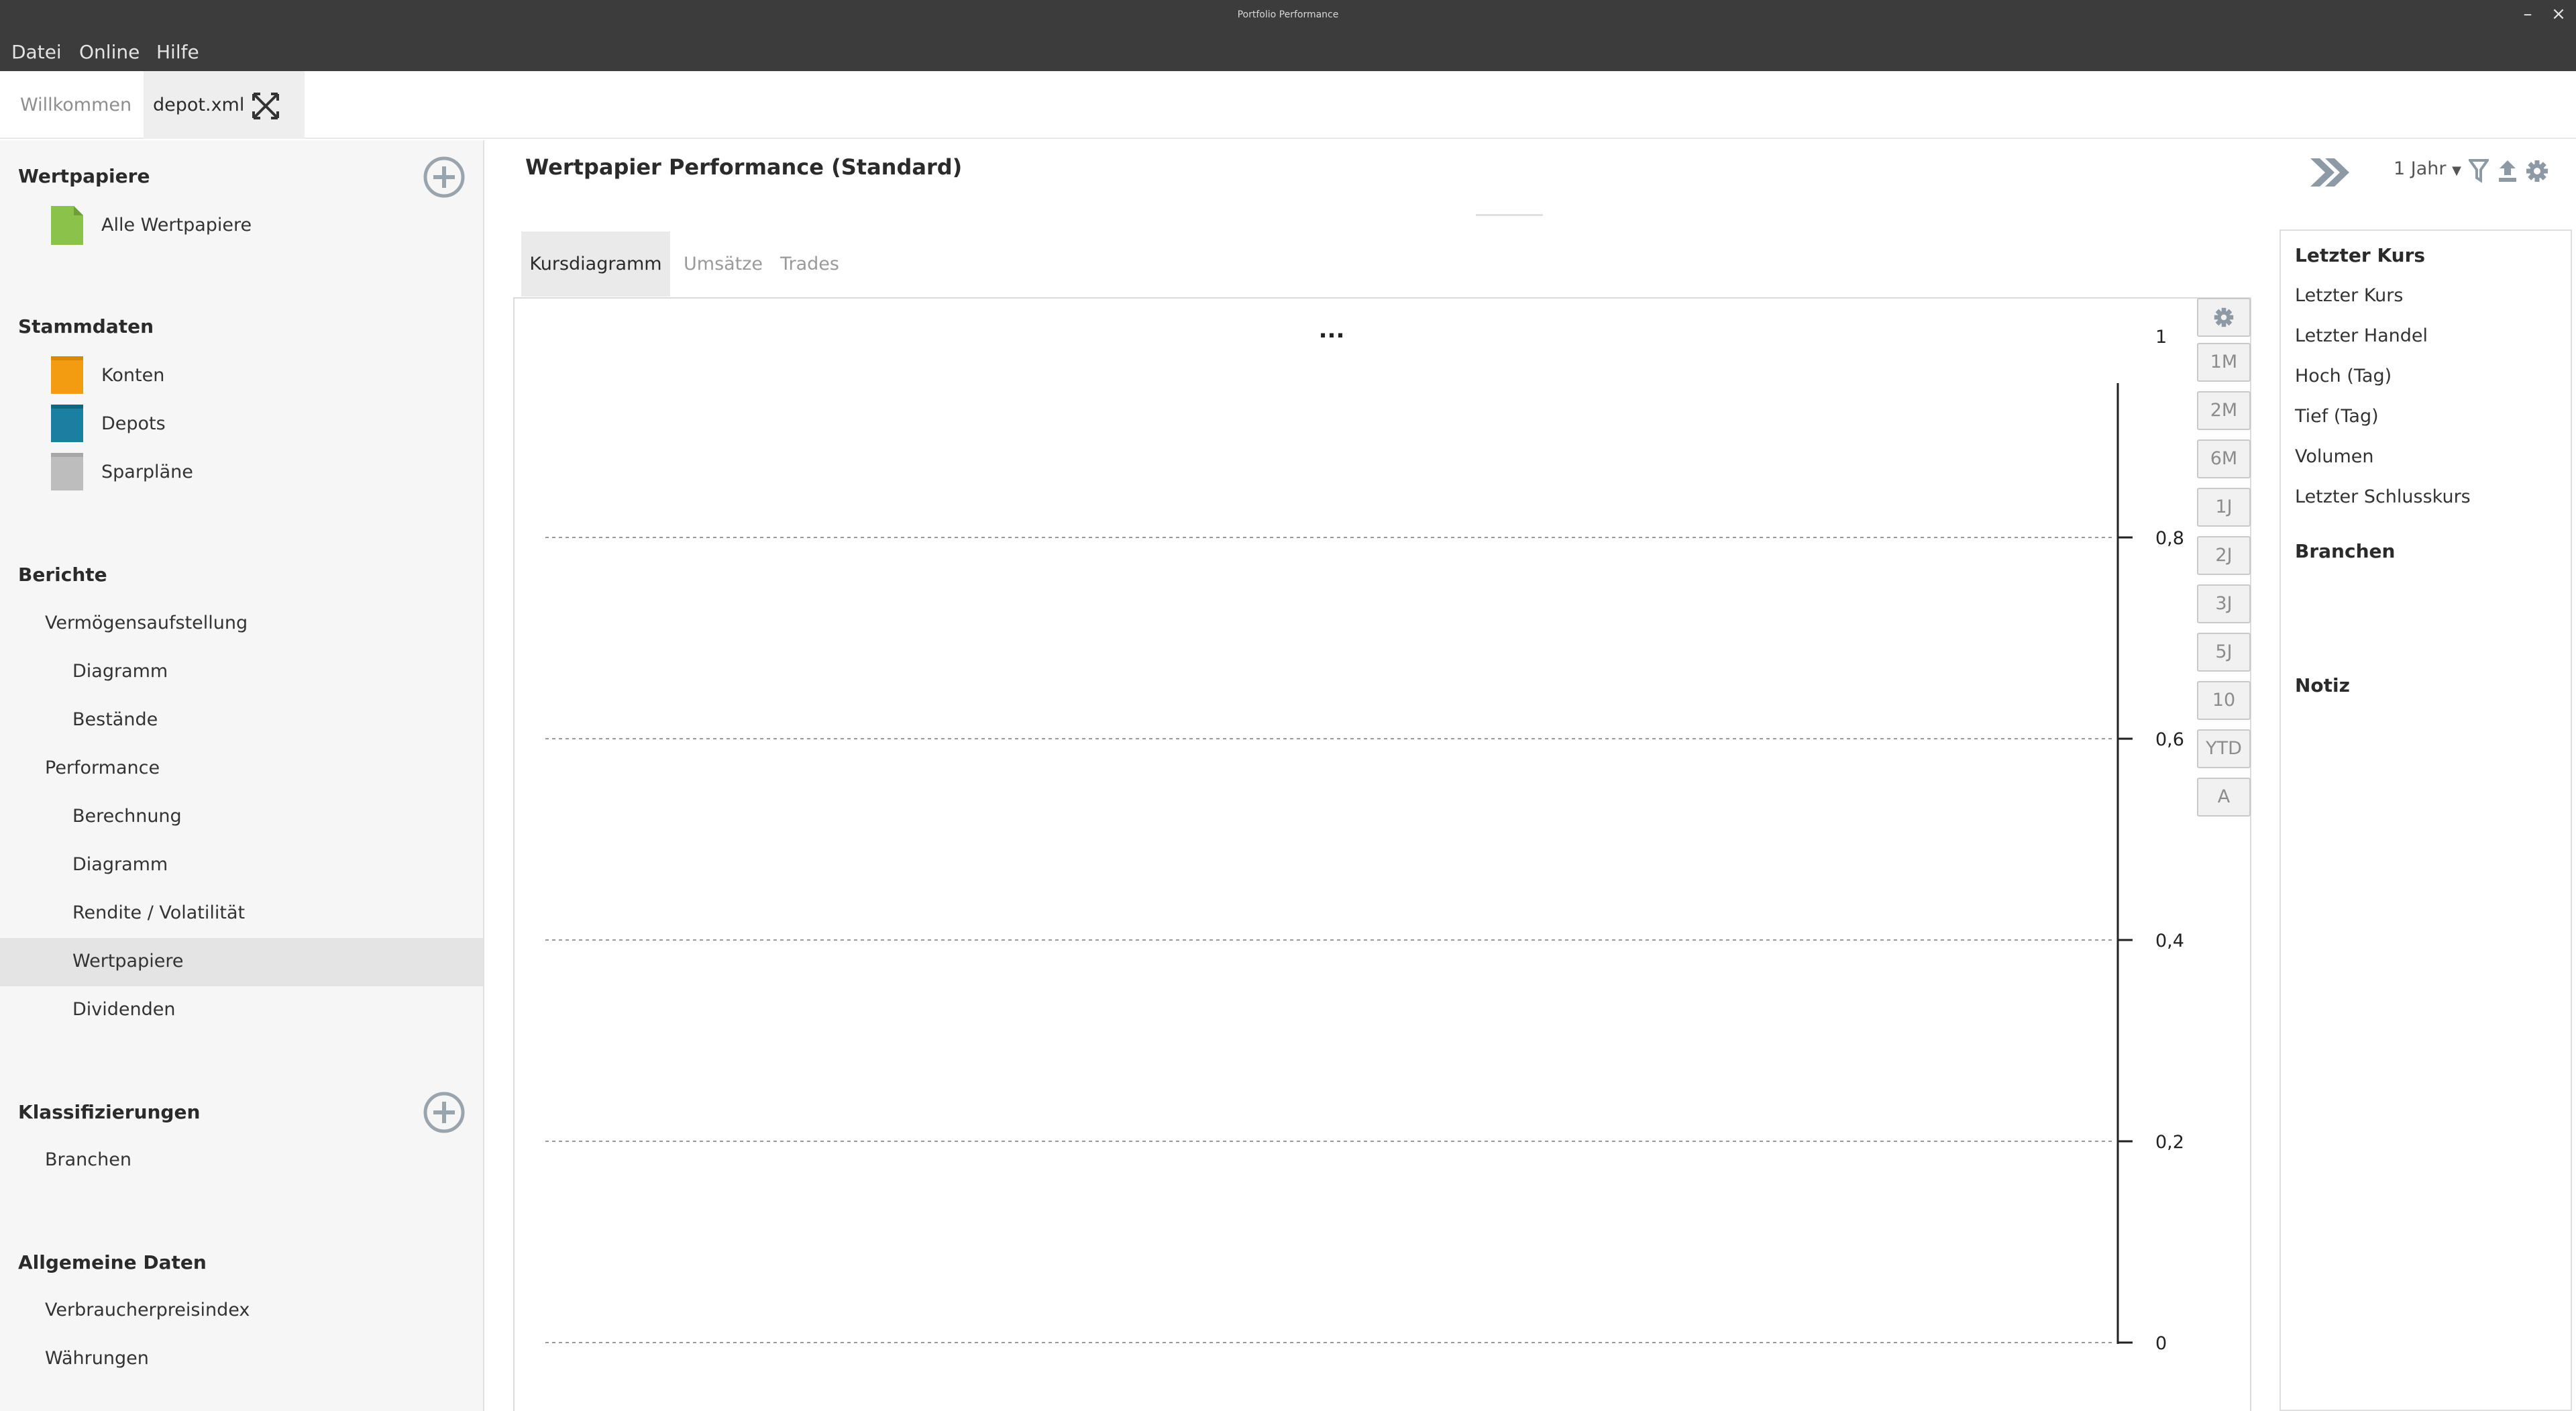  Describe the element at coordinates (2337, 417) in the screenshot. I see `info-item-tief-tag: Tief (Tag)` at that location.